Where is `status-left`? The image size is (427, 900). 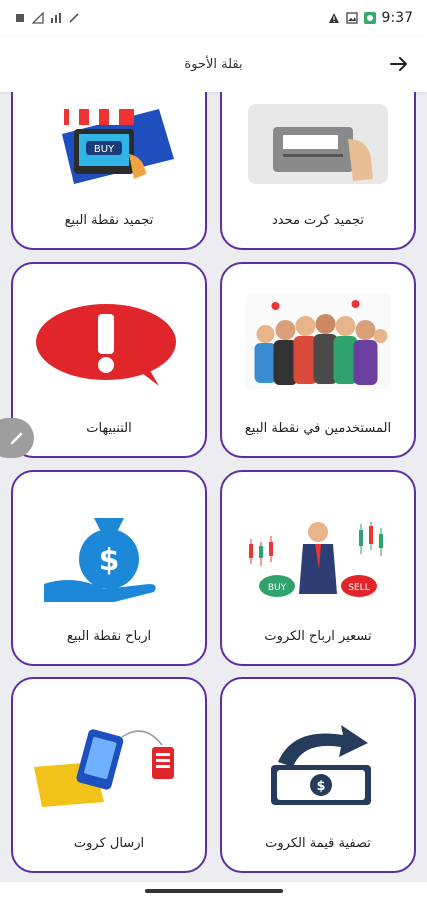
status-left is located at coordinates (47, 18).